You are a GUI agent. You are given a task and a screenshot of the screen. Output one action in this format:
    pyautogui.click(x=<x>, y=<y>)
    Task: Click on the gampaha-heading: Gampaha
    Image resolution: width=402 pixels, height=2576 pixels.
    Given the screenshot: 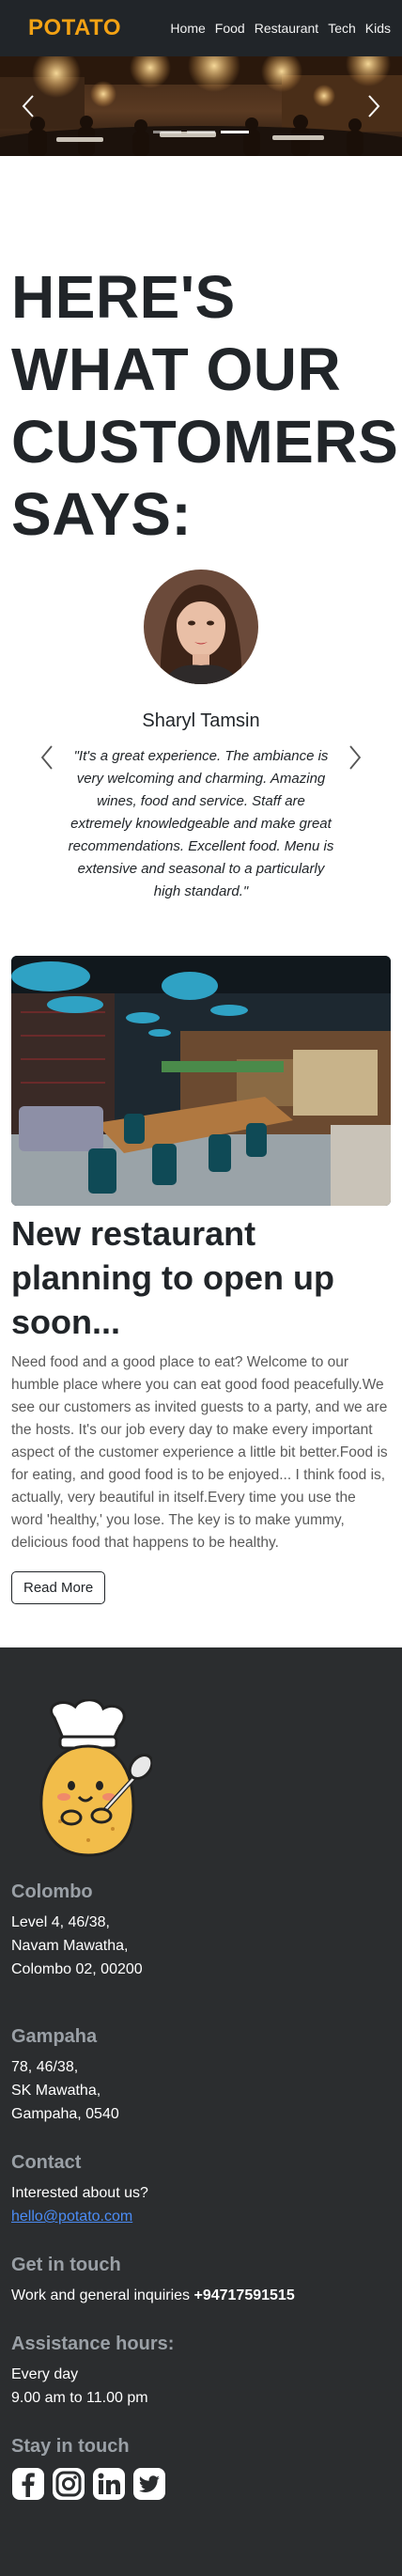 What is the action you would take?
    pyautogui.click(x=55, y=2036)
    